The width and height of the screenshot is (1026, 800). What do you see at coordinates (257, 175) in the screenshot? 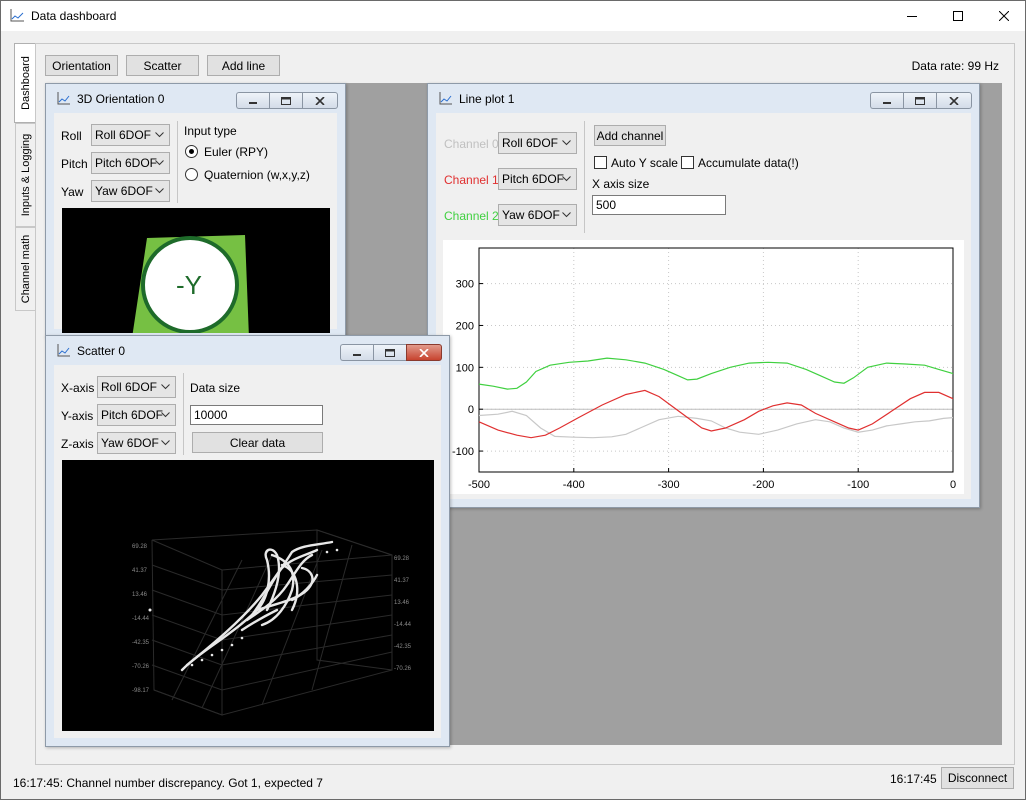
I see `quaternion-label: Quaternion (w,x,y,z)` at bounding box center [257, 175].